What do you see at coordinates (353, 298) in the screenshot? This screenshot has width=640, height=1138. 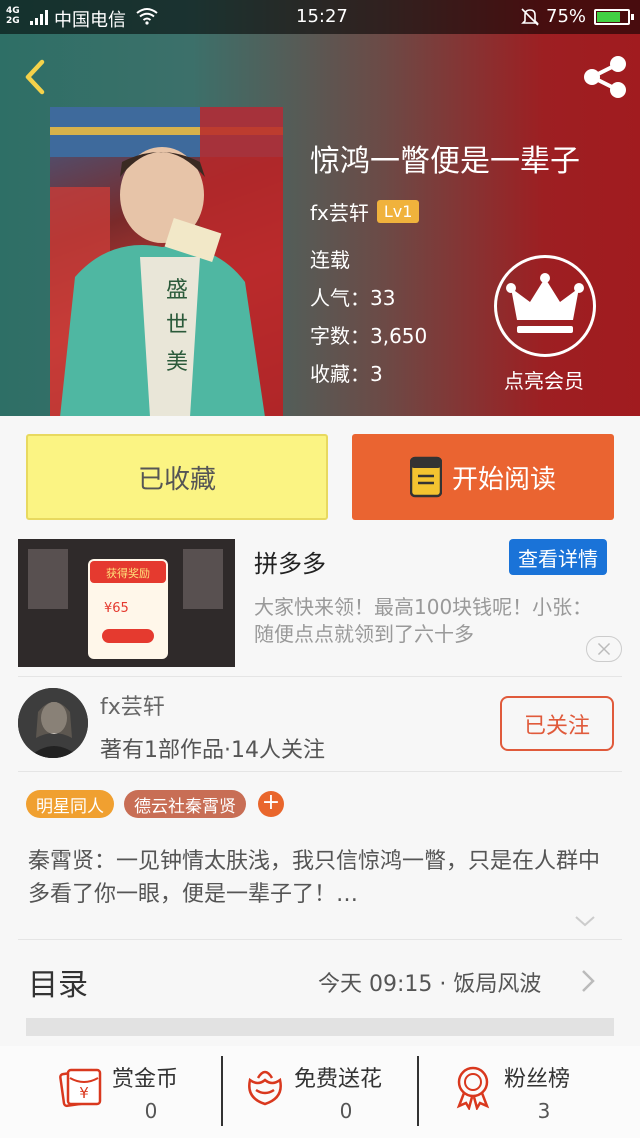 I see `book-popularity: 人气：33` at bounding box center [353, 298].